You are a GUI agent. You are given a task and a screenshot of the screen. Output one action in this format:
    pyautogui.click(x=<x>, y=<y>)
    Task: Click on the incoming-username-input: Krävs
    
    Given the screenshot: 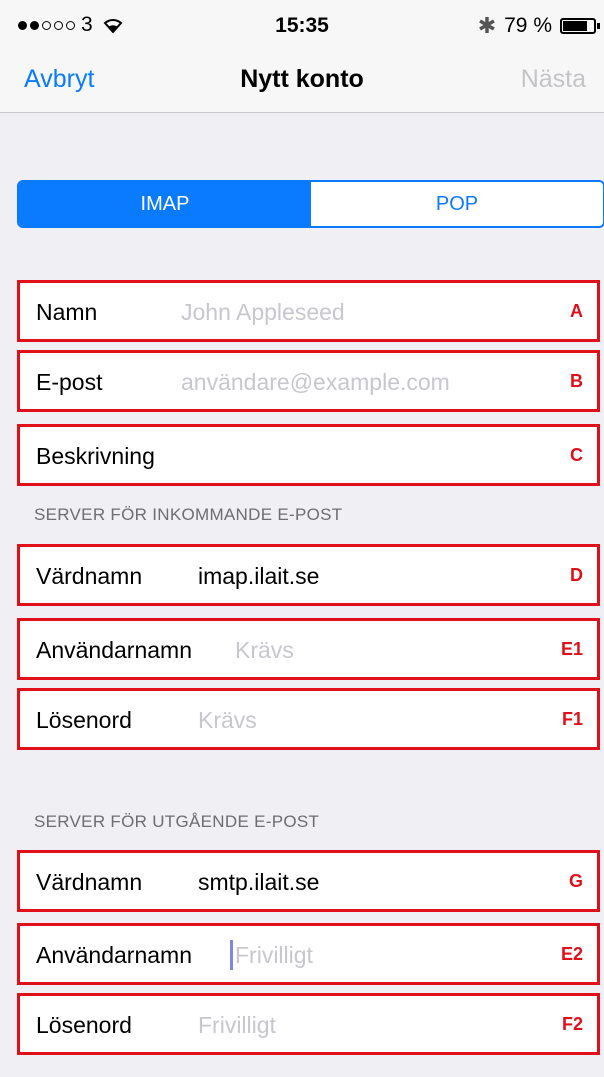 What is the action you would take?
    pyautogui.click(x=264, y=650)
    